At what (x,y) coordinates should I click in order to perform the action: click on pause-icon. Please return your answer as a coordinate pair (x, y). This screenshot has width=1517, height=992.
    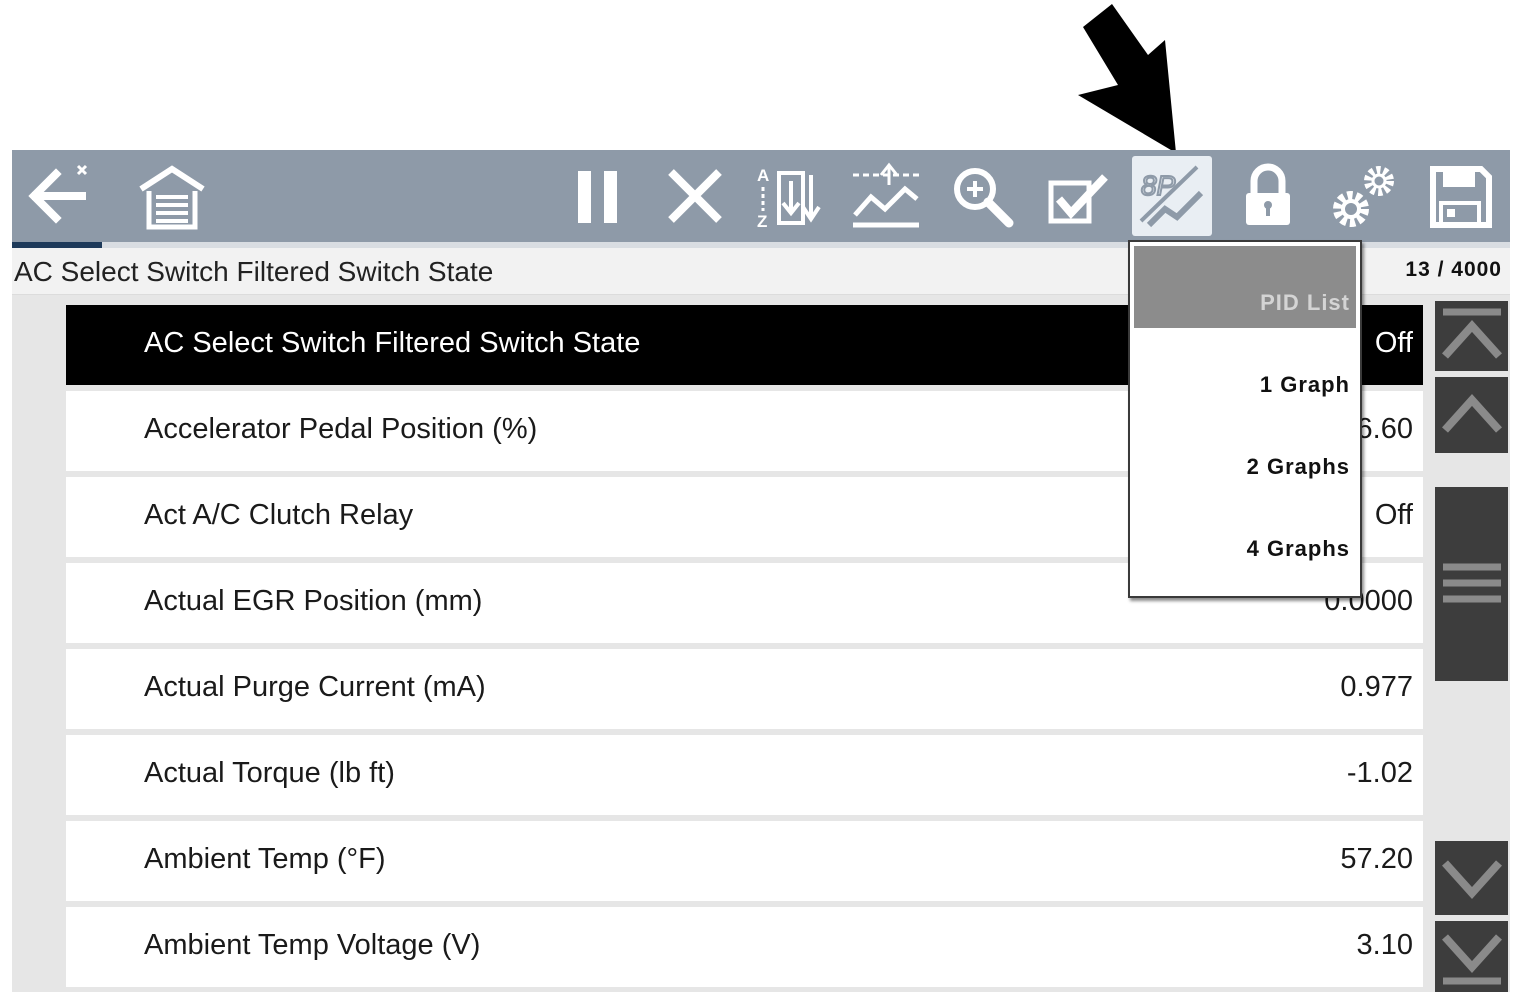
    Looking at the image, I should click on (597, 197).